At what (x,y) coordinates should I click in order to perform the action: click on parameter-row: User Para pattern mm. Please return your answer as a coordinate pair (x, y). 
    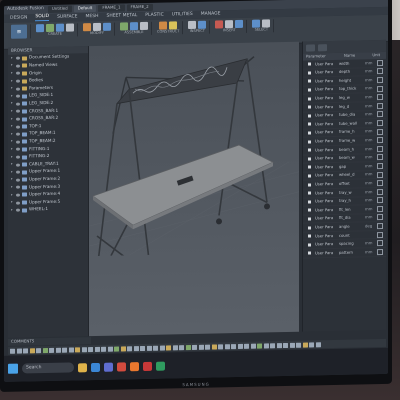
    Looking at the image, I should click on (344, 253).